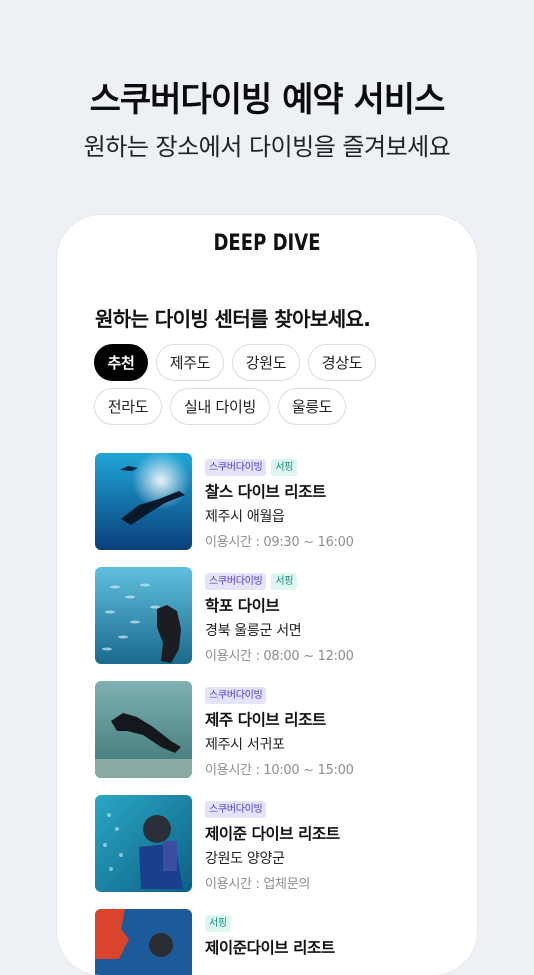  What do you see at coordinates (342, 362) in the screenshot?
I see `chip-gyeongsang: 경상도` at bounding box center [342, 362].